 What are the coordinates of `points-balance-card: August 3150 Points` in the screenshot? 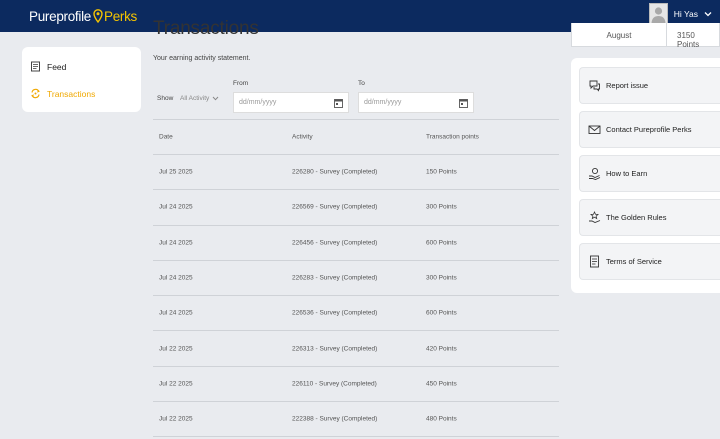 It's located at (645, 36).